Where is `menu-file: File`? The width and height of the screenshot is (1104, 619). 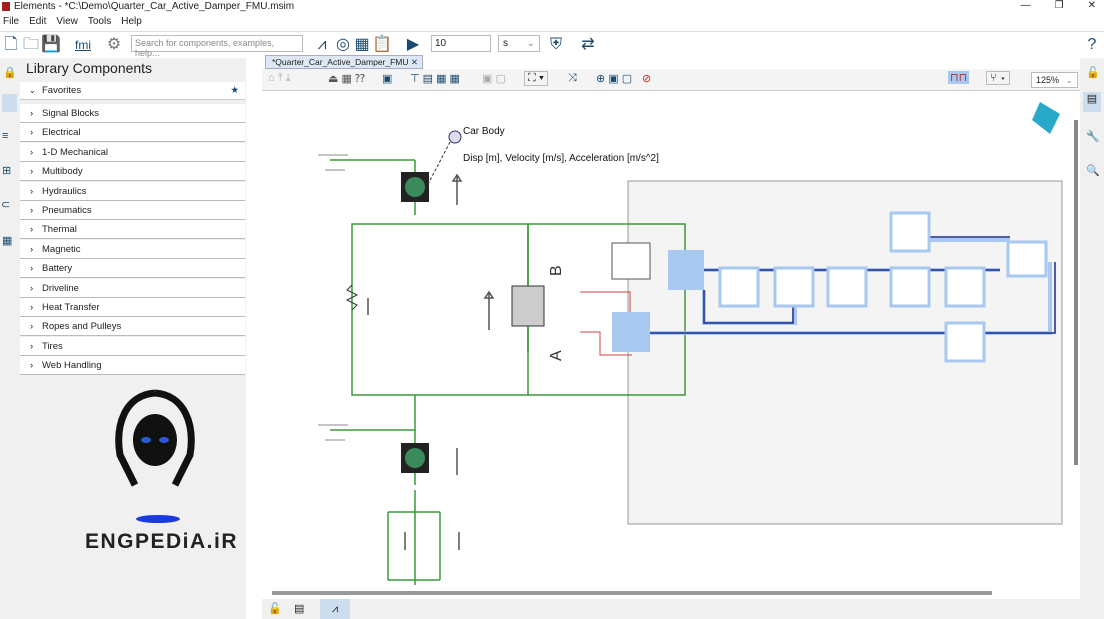
menu-file: File is located at coordinates (11, 22).